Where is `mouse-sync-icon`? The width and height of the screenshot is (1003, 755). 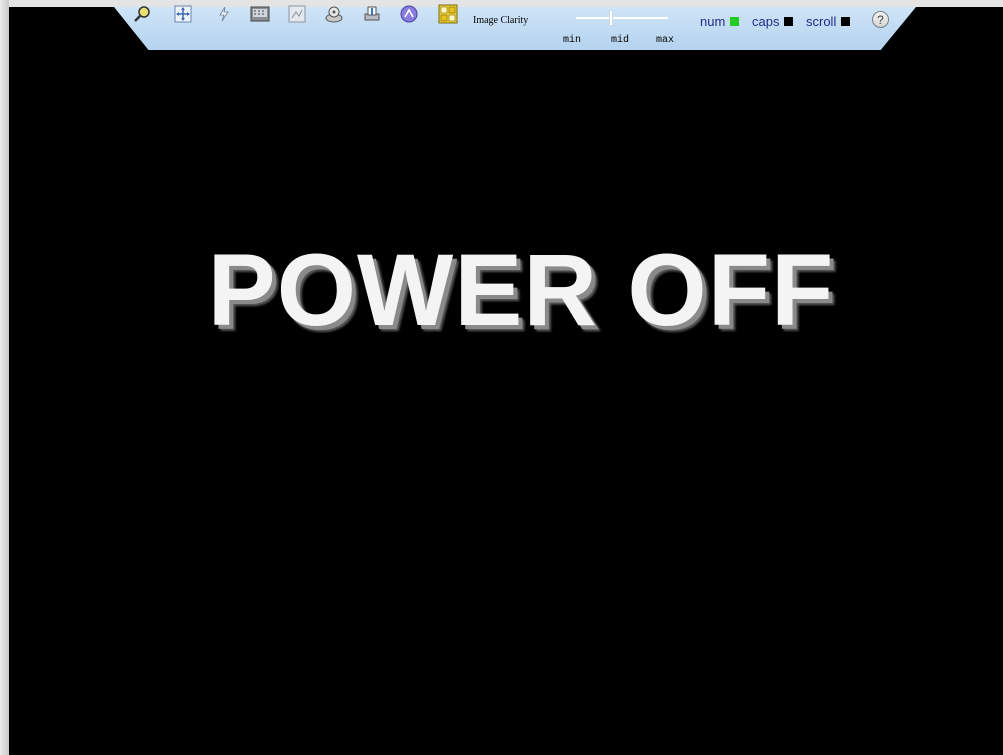 mouse-sync-icon is located at coordinates (448, 14).